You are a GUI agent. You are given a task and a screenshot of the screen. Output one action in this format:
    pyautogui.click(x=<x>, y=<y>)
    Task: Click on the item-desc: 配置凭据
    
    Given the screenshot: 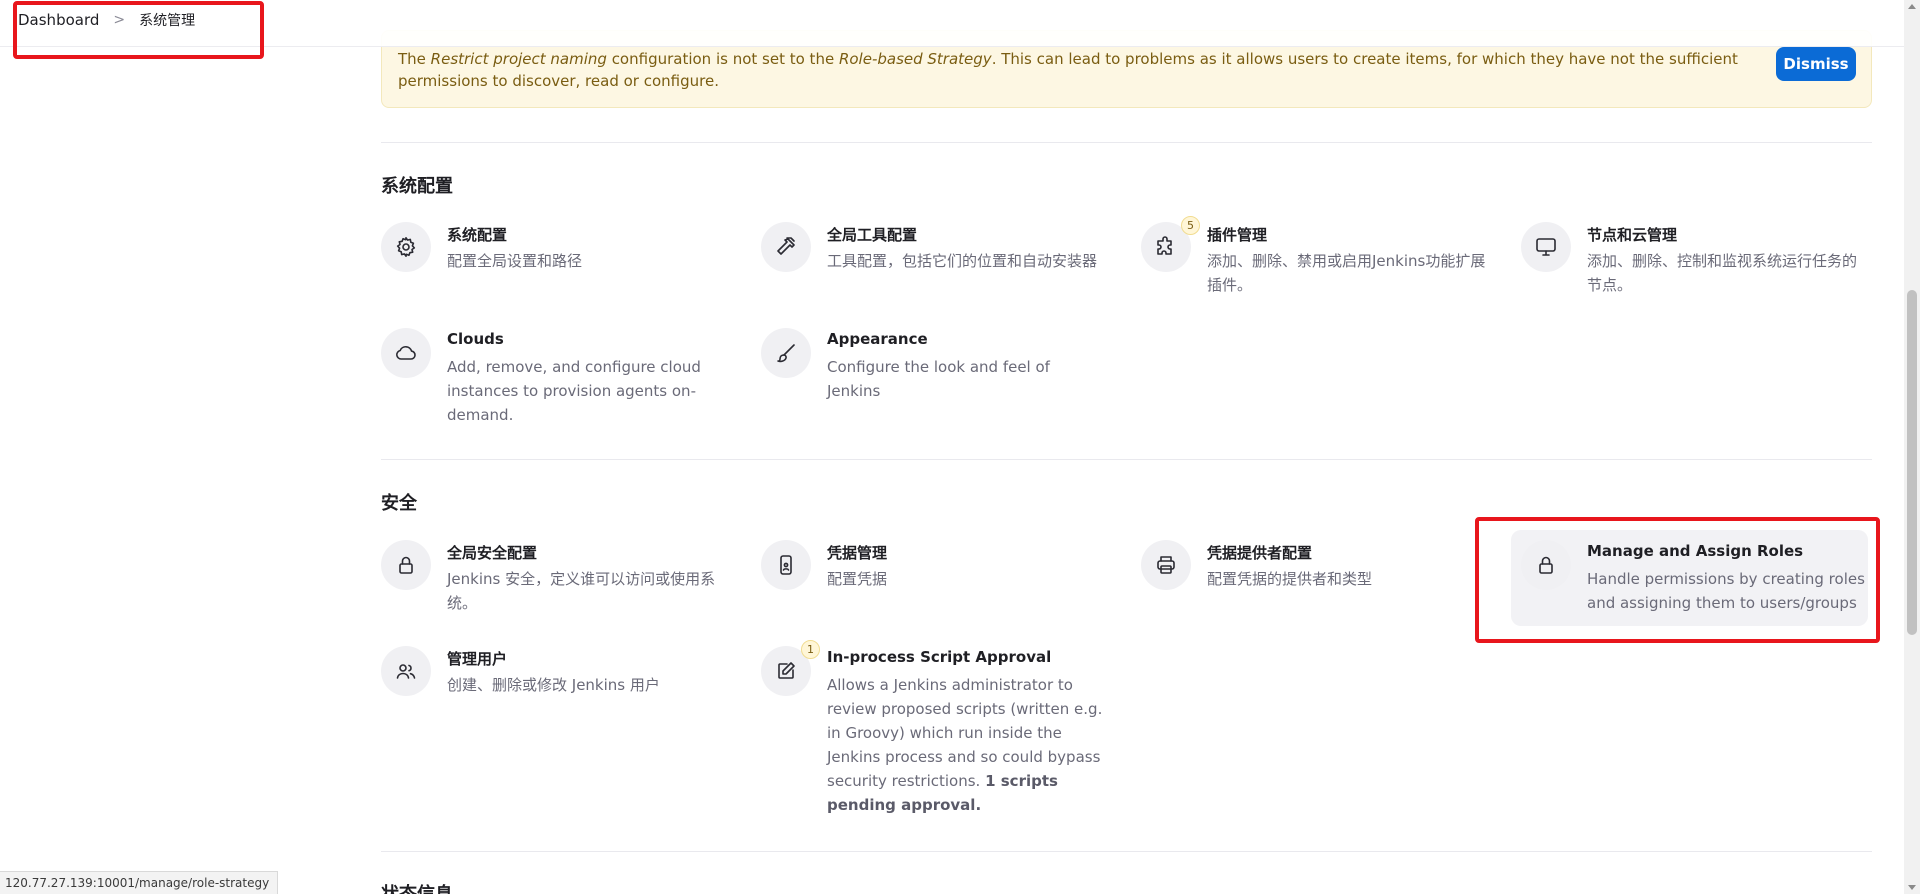 What is the action you would take?
    pyautogui.click(x=857, y=579)
    